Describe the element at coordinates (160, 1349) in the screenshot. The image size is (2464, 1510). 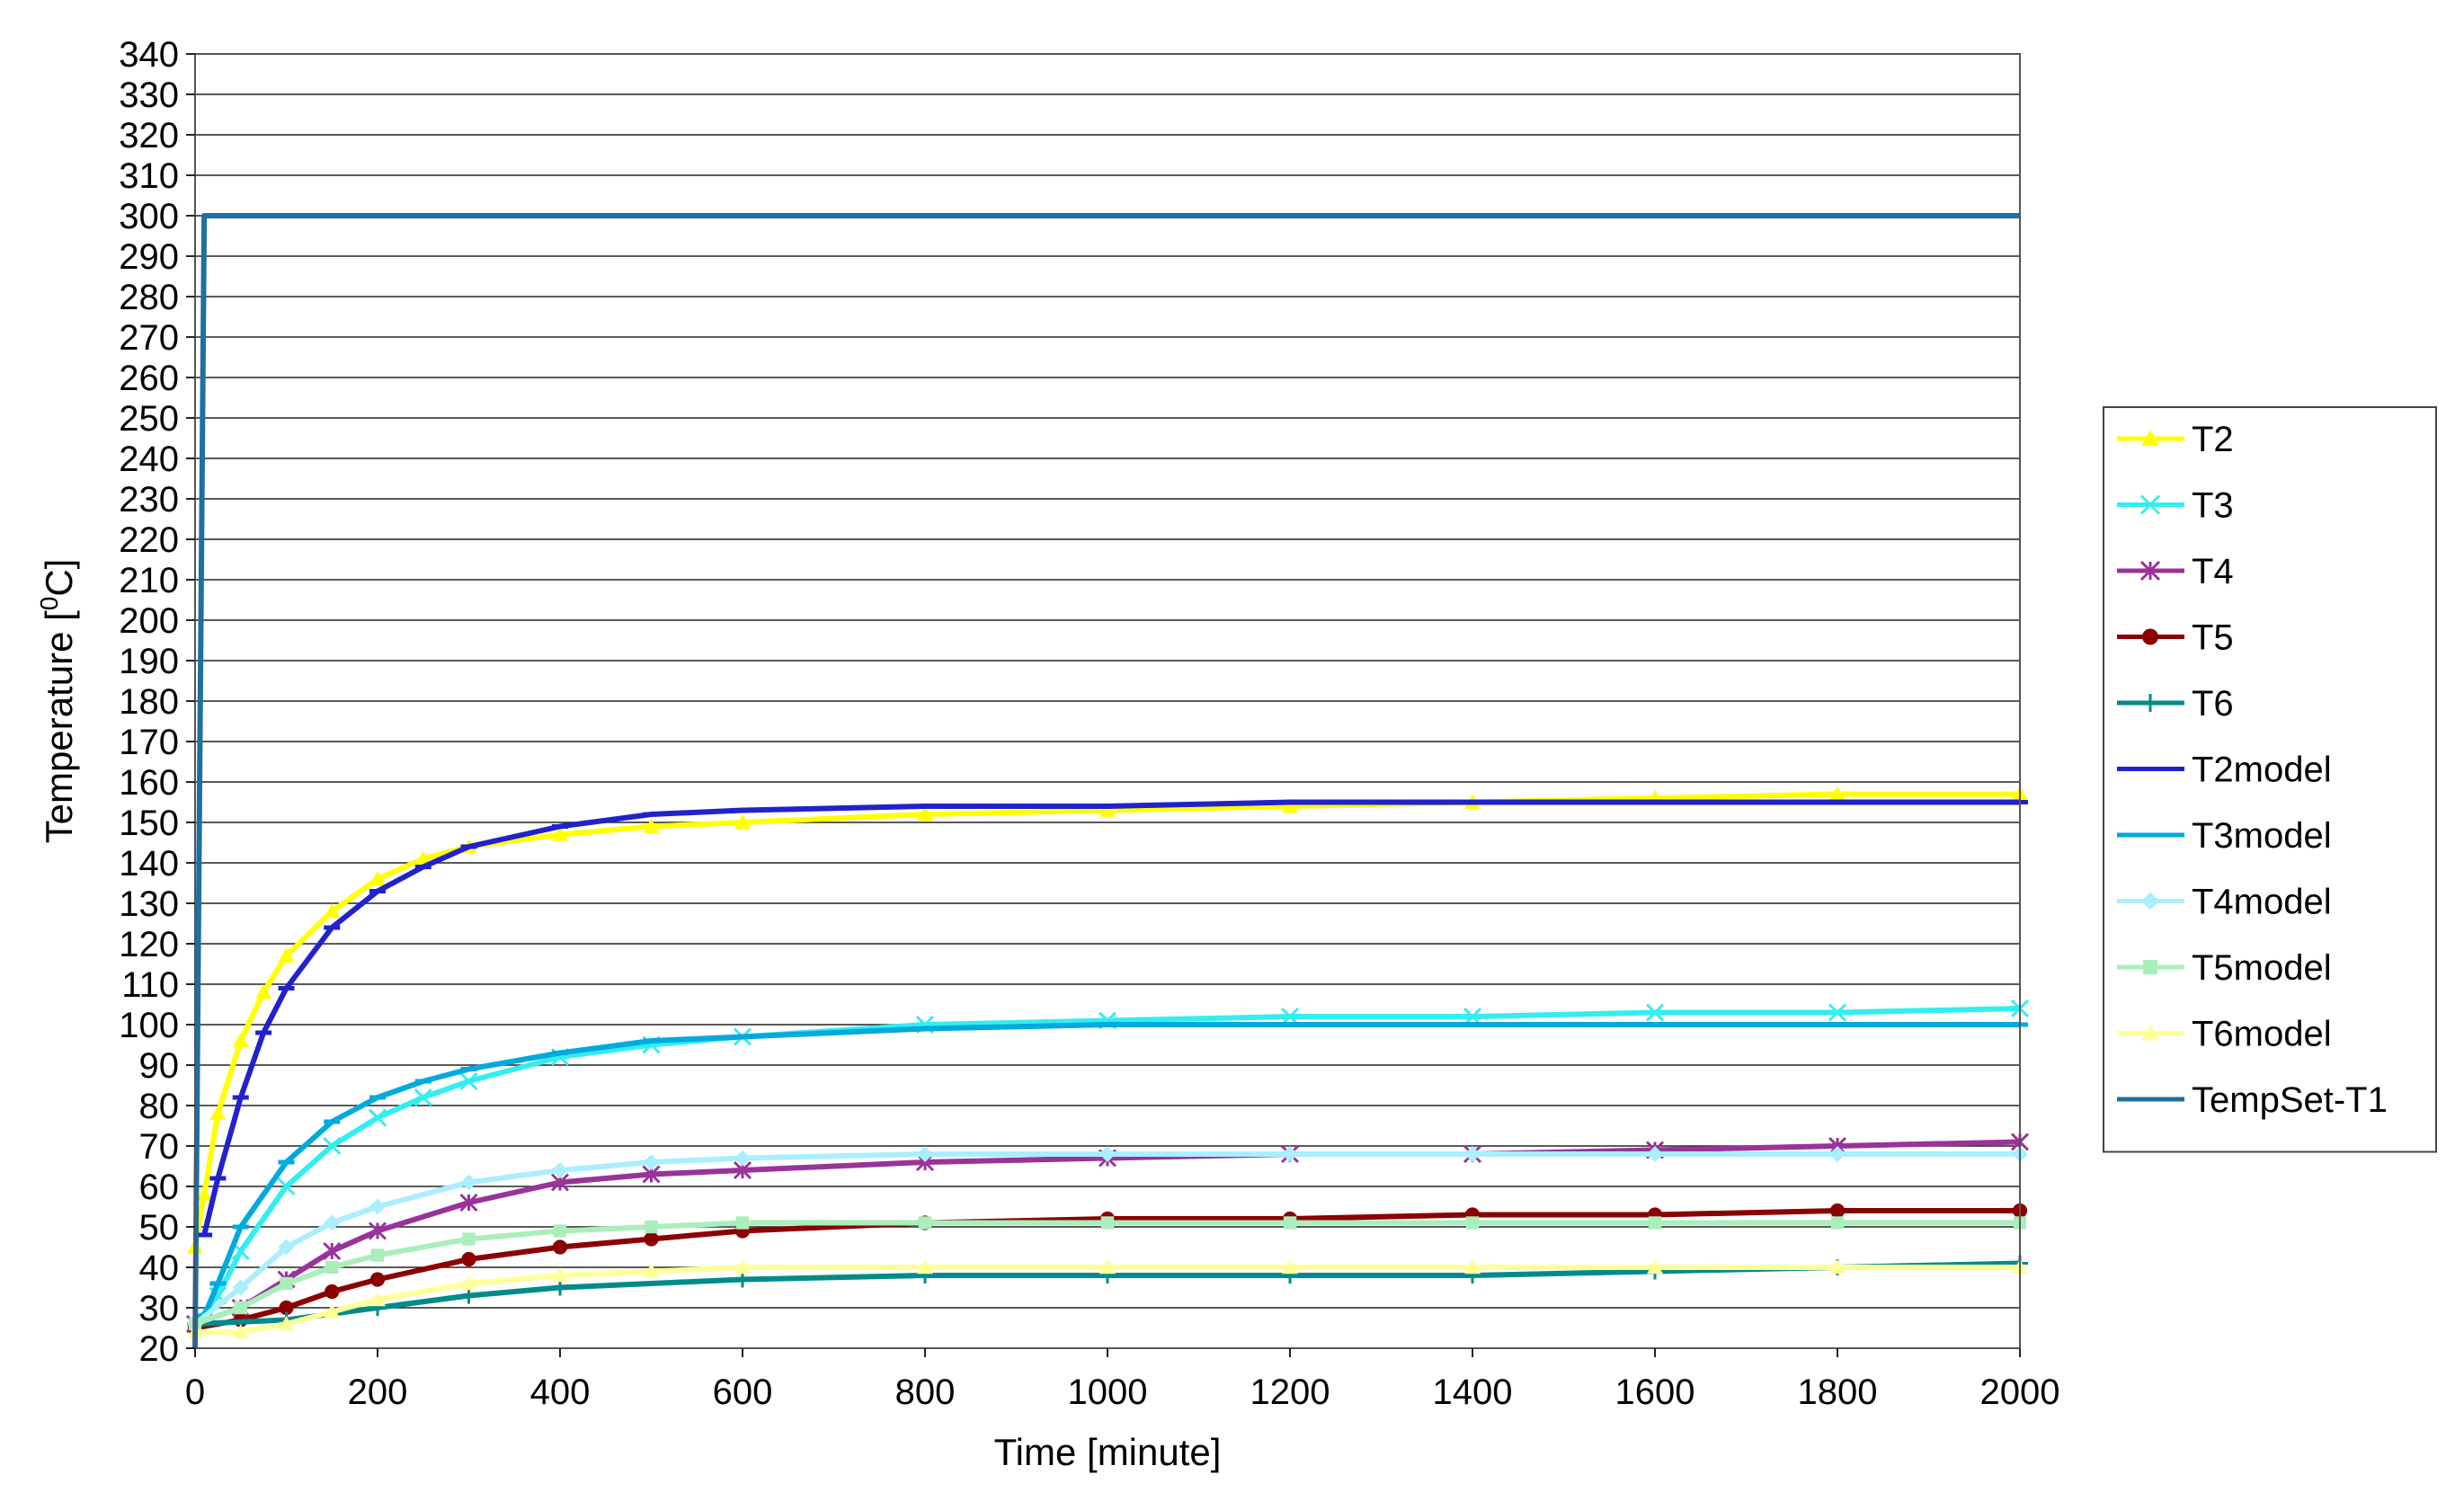
I see `y-tick-label: 20` at that location.